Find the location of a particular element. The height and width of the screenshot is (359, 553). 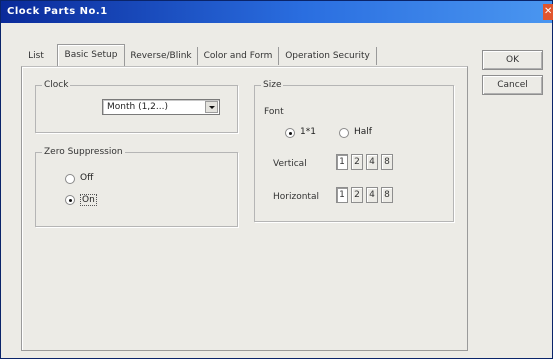

horizontal-size-buttons: 1 2 4 8 is located at coordinates (373, 195).